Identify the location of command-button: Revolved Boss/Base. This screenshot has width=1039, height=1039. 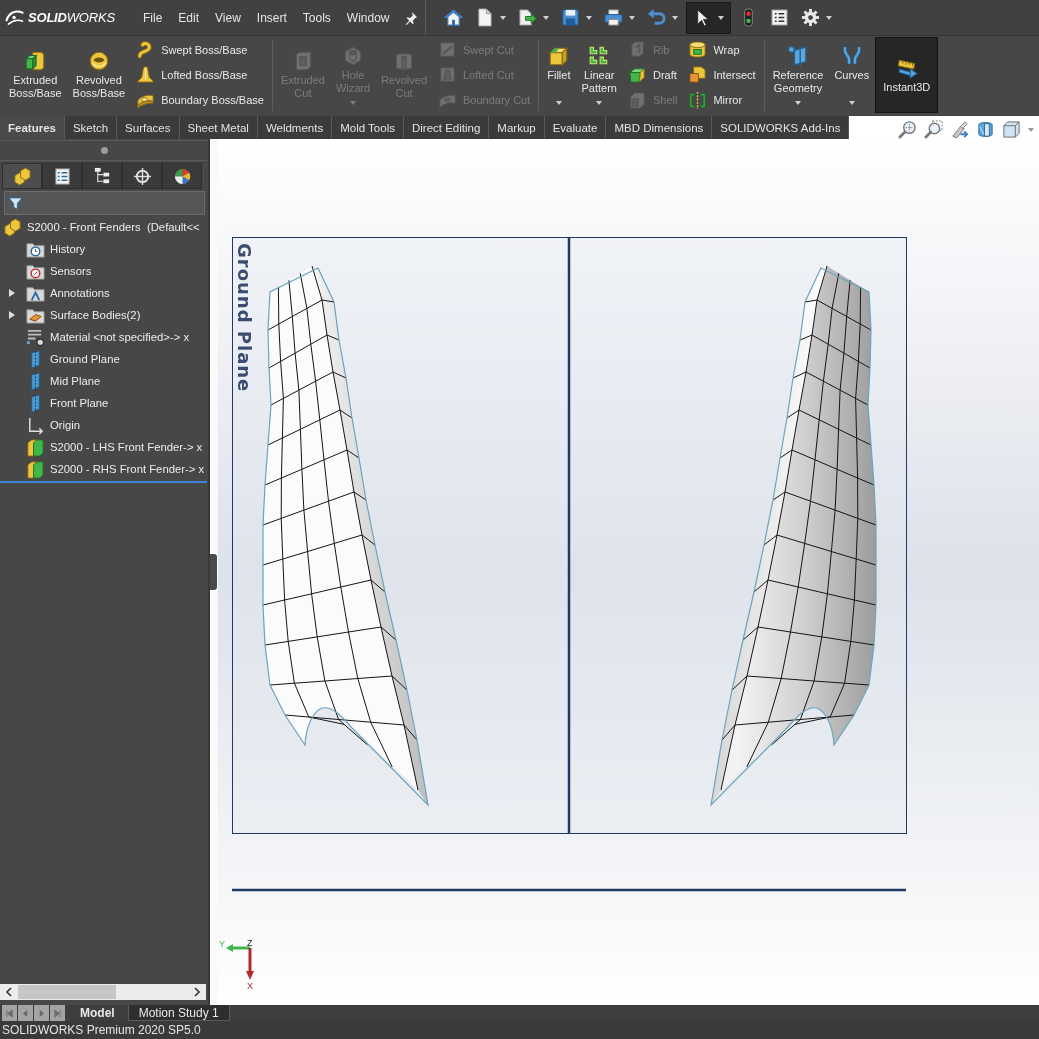
(99, 75).